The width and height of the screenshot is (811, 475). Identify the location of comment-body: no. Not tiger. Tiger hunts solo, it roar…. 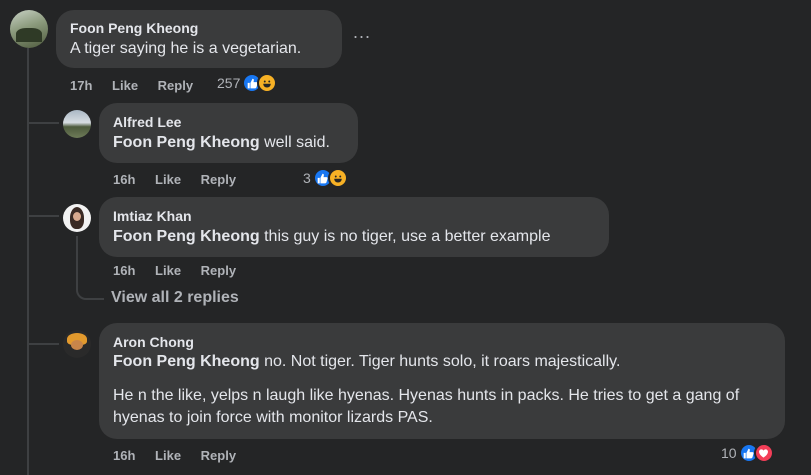
(440, 361).